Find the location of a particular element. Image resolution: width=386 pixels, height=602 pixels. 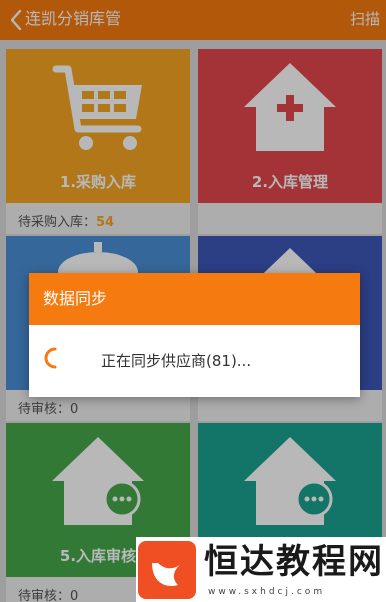

loading-spinner-icon is located at coordinates (50, 358).